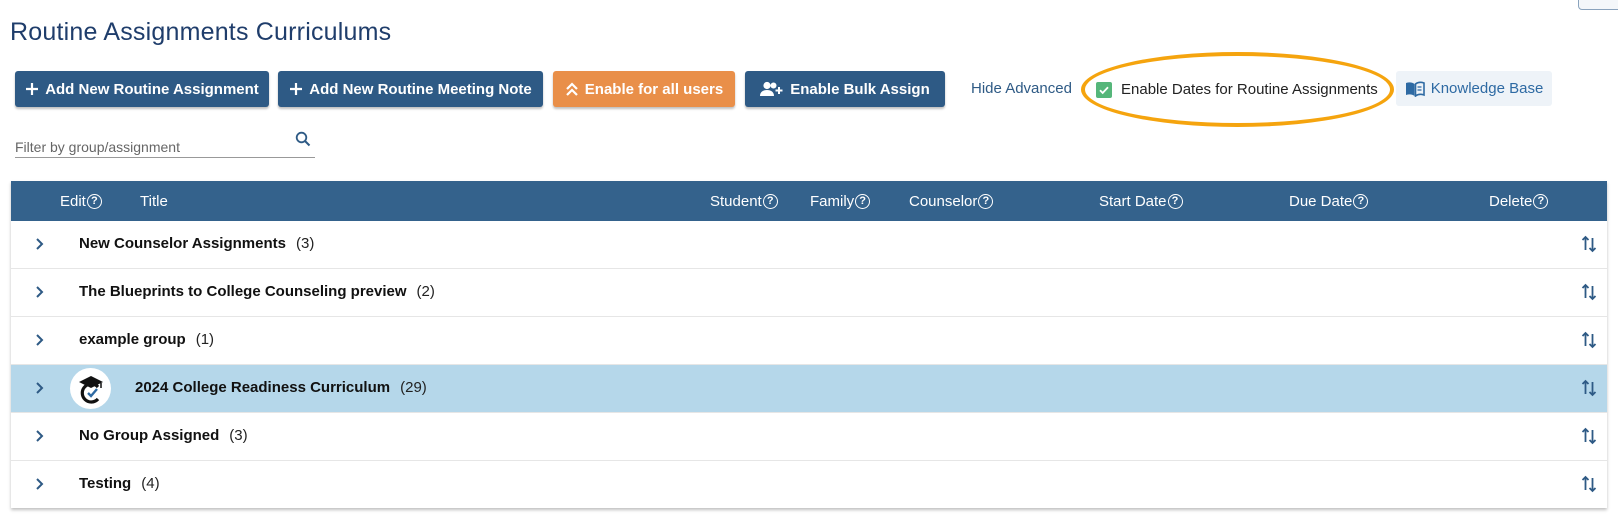 This screenshot has width=1618, height=522. I want to click on group-name: Testing, so click(105, 483).